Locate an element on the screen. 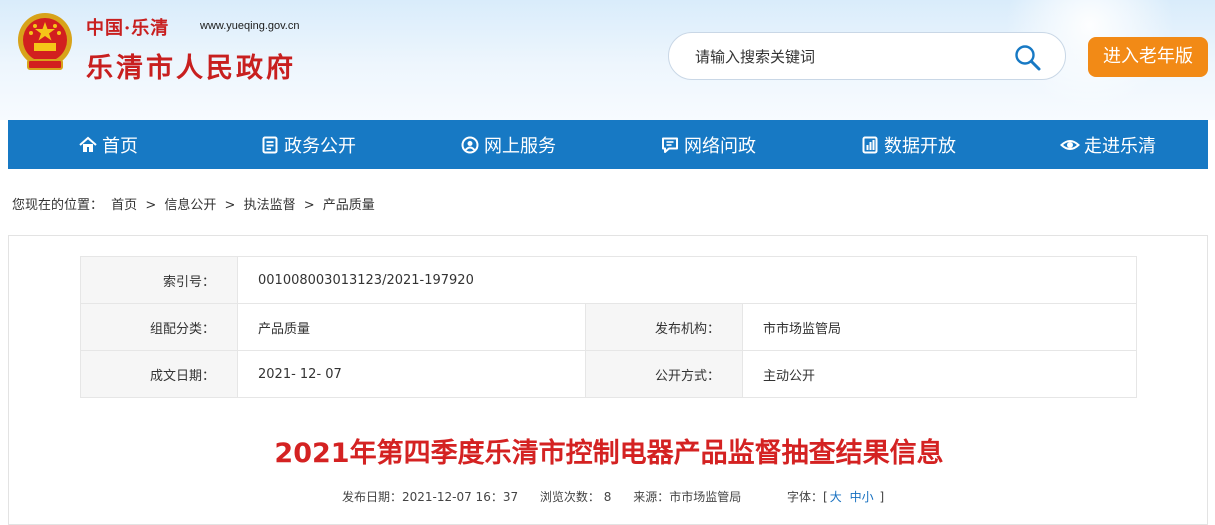  home-icon is located at coordinates (88, 144).